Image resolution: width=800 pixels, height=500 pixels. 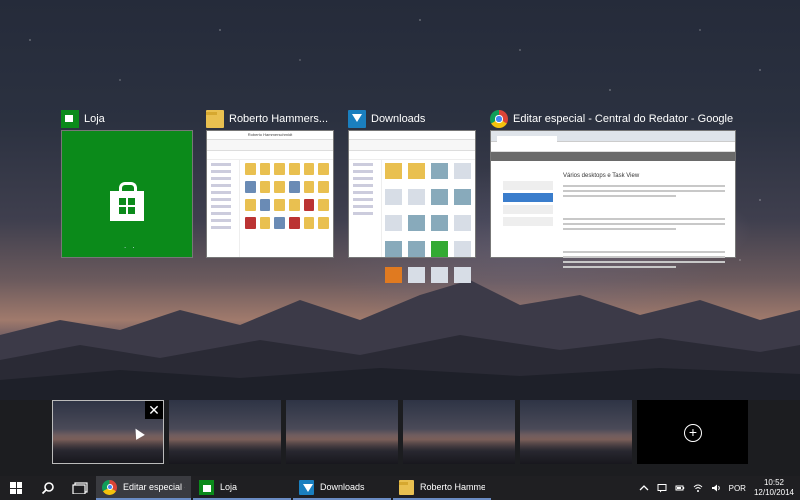 I want to click on window-title: Loja, so click(x=94, y=119).